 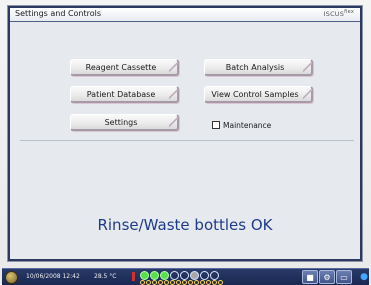 I want to click on settings-label: Settings, so click(x=121, y=122).